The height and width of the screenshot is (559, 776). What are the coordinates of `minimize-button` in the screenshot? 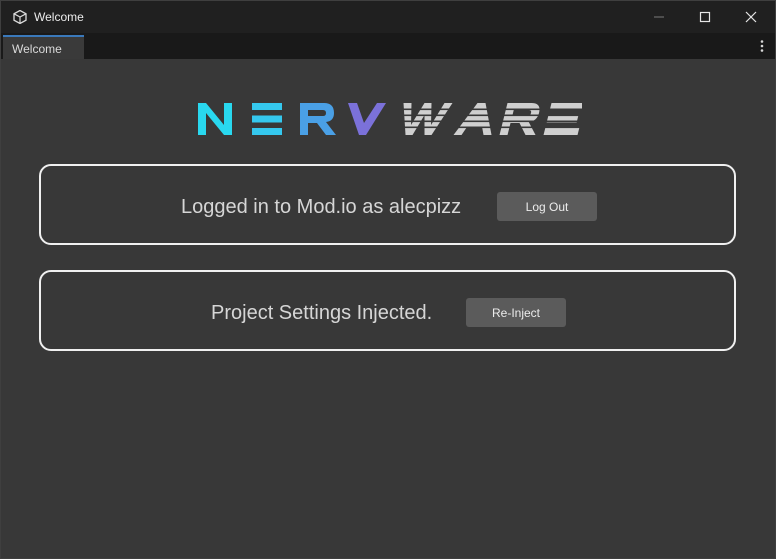 It's located at (659, 17).